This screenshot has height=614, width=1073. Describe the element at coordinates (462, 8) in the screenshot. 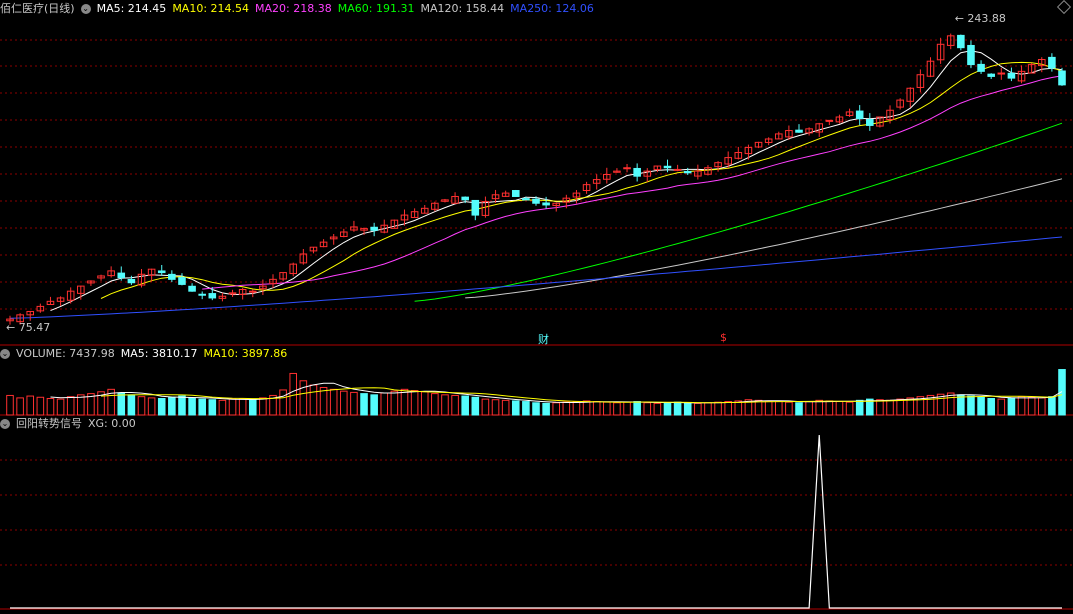

I see `ma-legend-item: MA120: 158.44` at that location.